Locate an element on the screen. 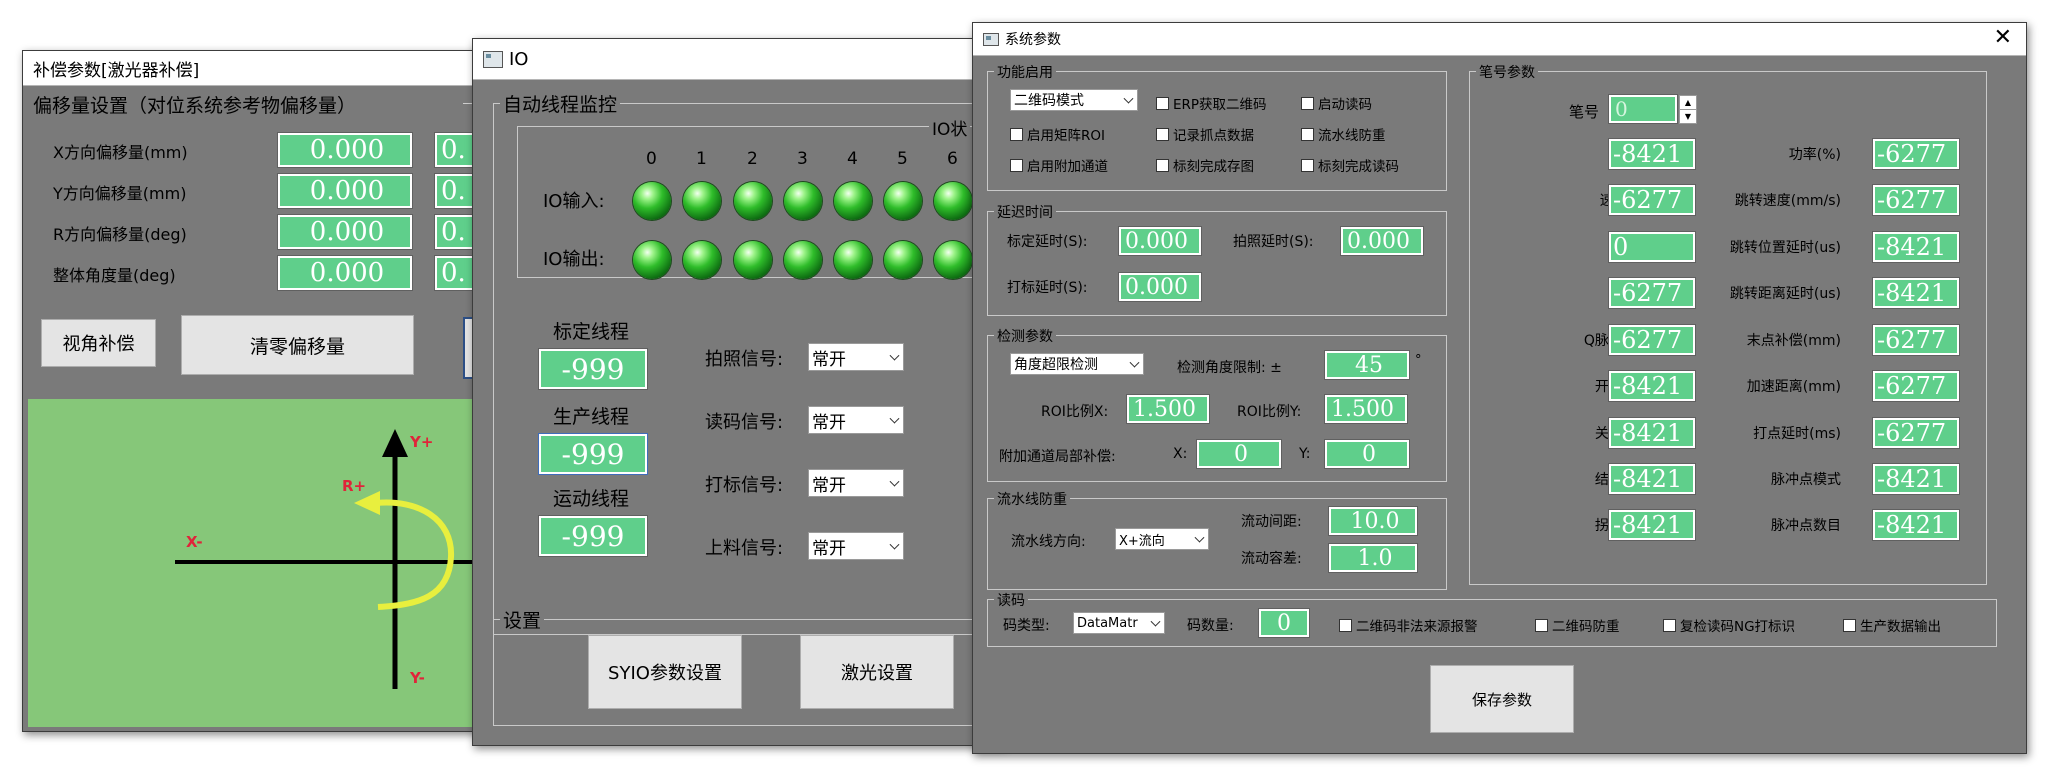  line-anti-dup-label: 流水线防重 is located at coordinates (1352, 136).